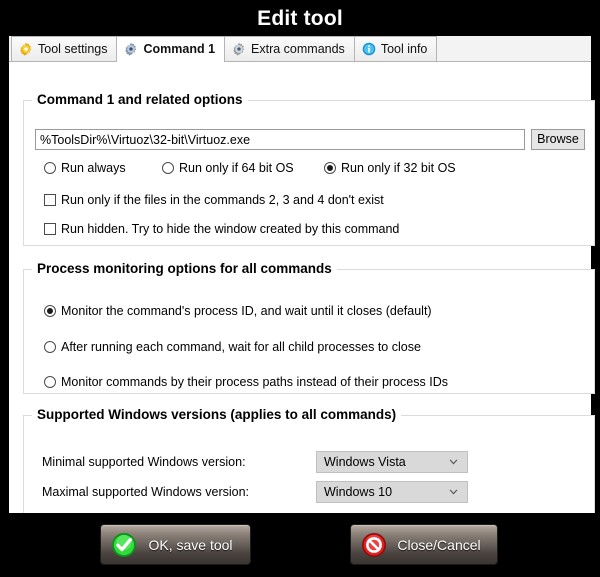 The image size is (600, 577). Describe the element at coordinates (369, 49) in the screenshot. I see `info-icon` at that location.